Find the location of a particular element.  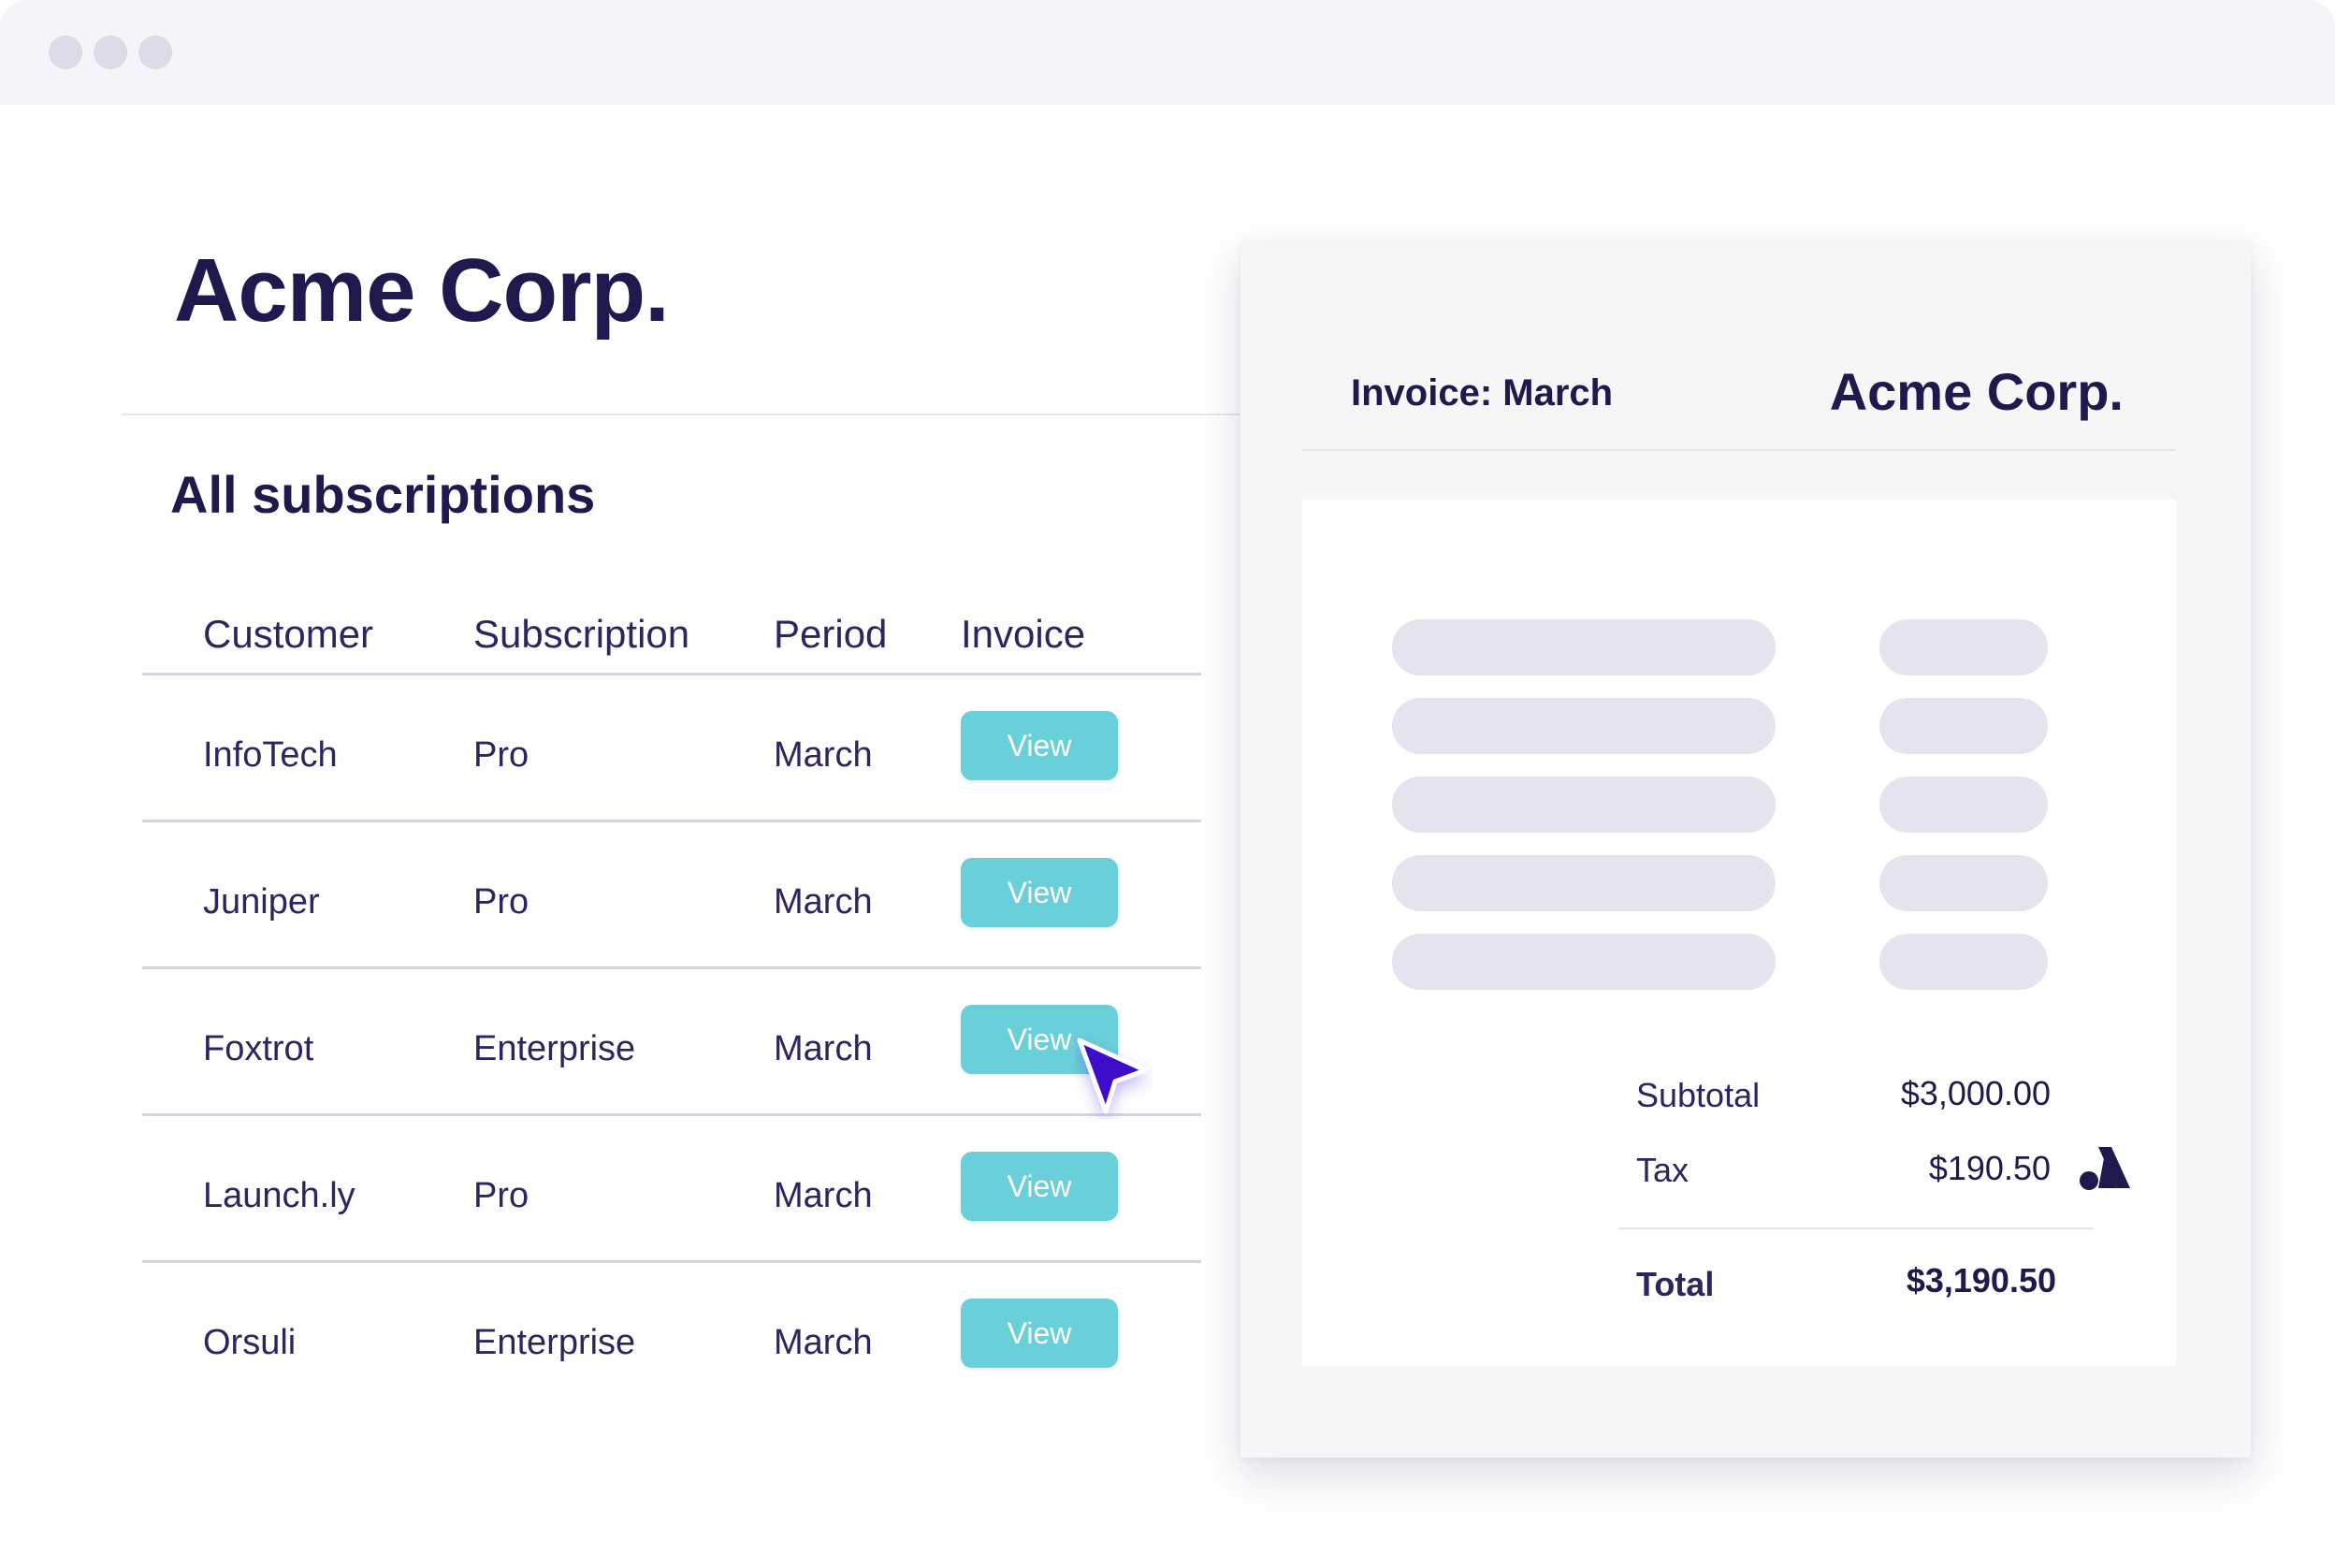

table-row: InfoTech Pro March View is located at coordinates (671, 748).